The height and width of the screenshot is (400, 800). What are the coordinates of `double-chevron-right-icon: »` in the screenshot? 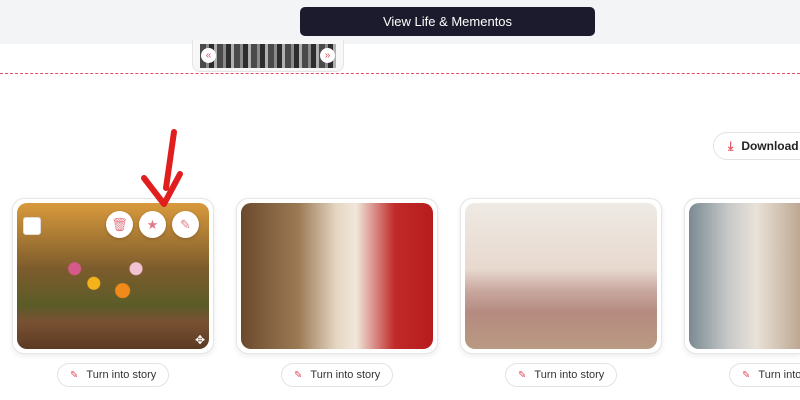 It's located at (327, 55).